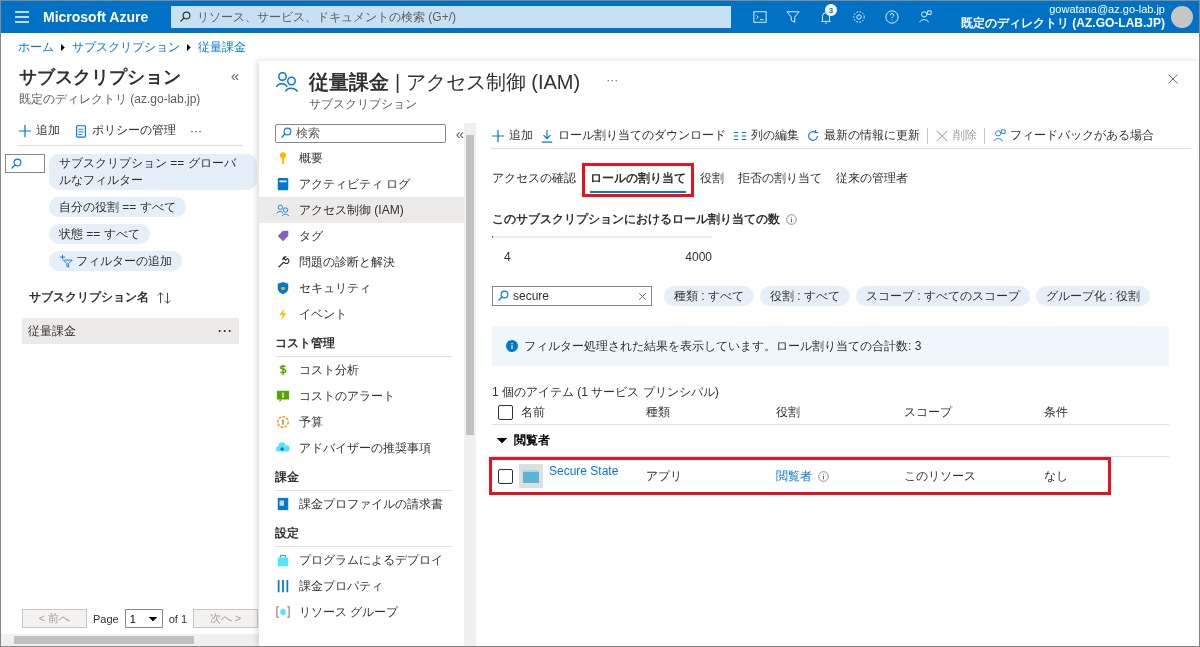 This screenshot has width=1200, height=647. What do you see at coordinates (759, 17) in the screenshot?
I see `terminal-icon` at bounding box center [759, 17].